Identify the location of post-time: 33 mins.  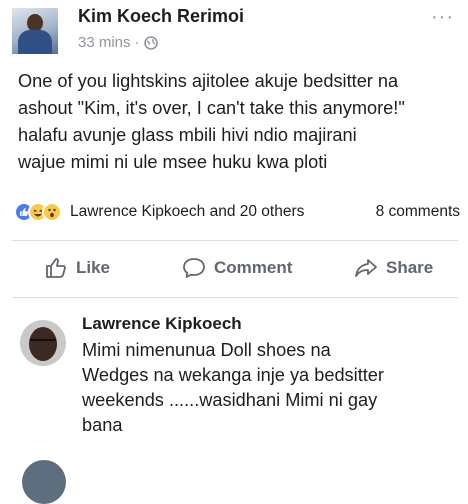
(104, 42).